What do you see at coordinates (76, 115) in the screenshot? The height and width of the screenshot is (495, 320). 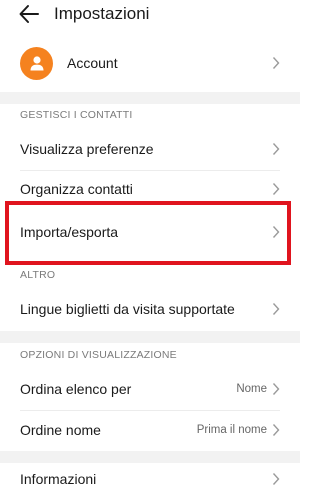 I see `section-header-contacts: GESTISCI I CONTATTI` at bounding box center [76, 115].